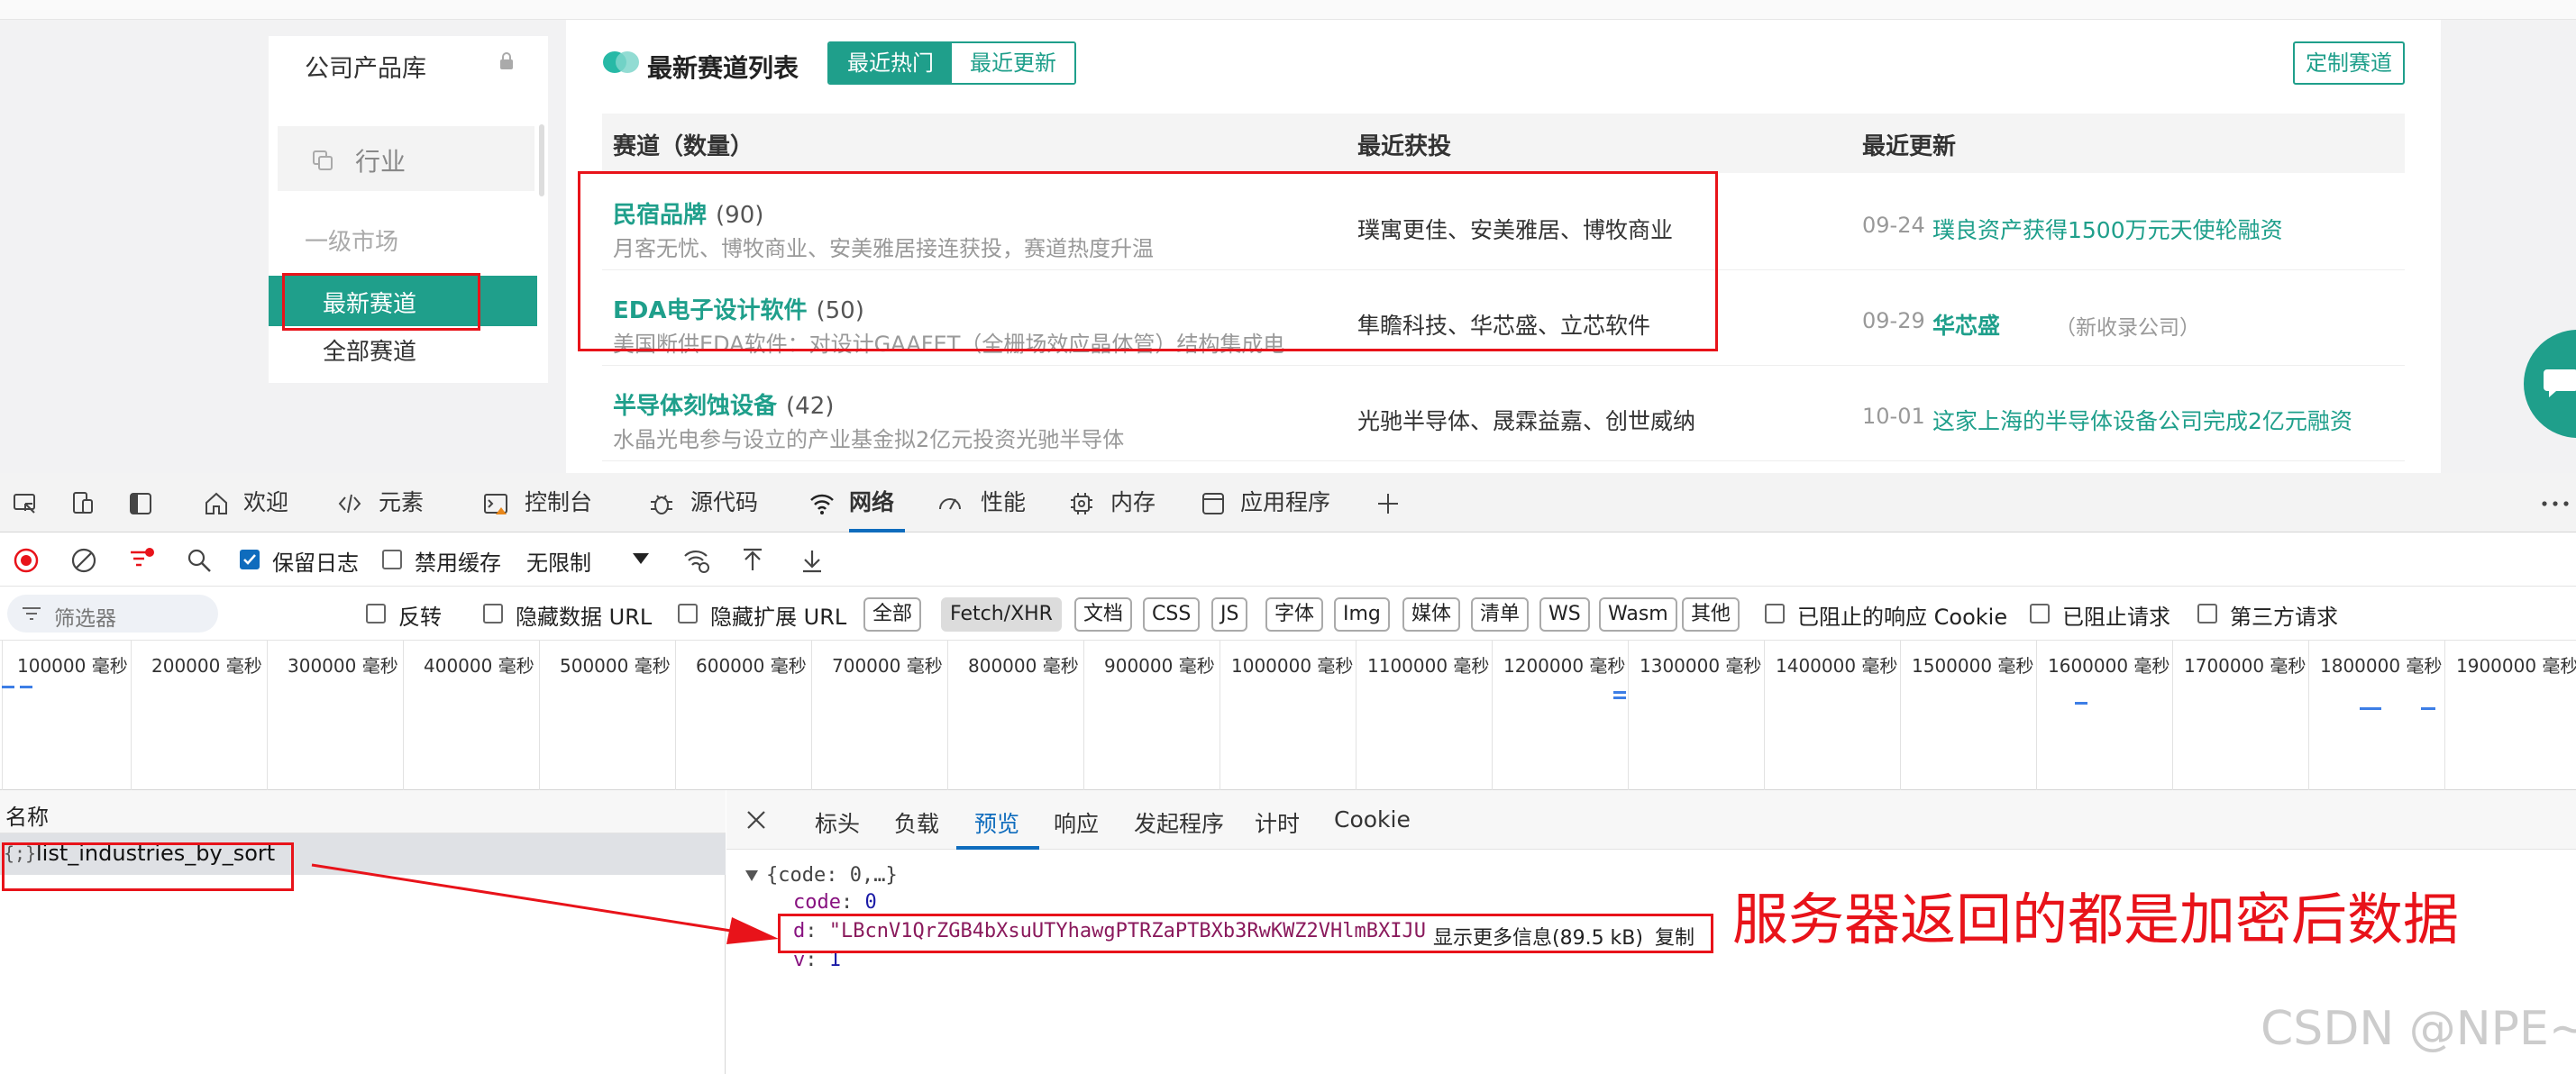  I want to click on tab-performance: 性能, so click(1003, 502).